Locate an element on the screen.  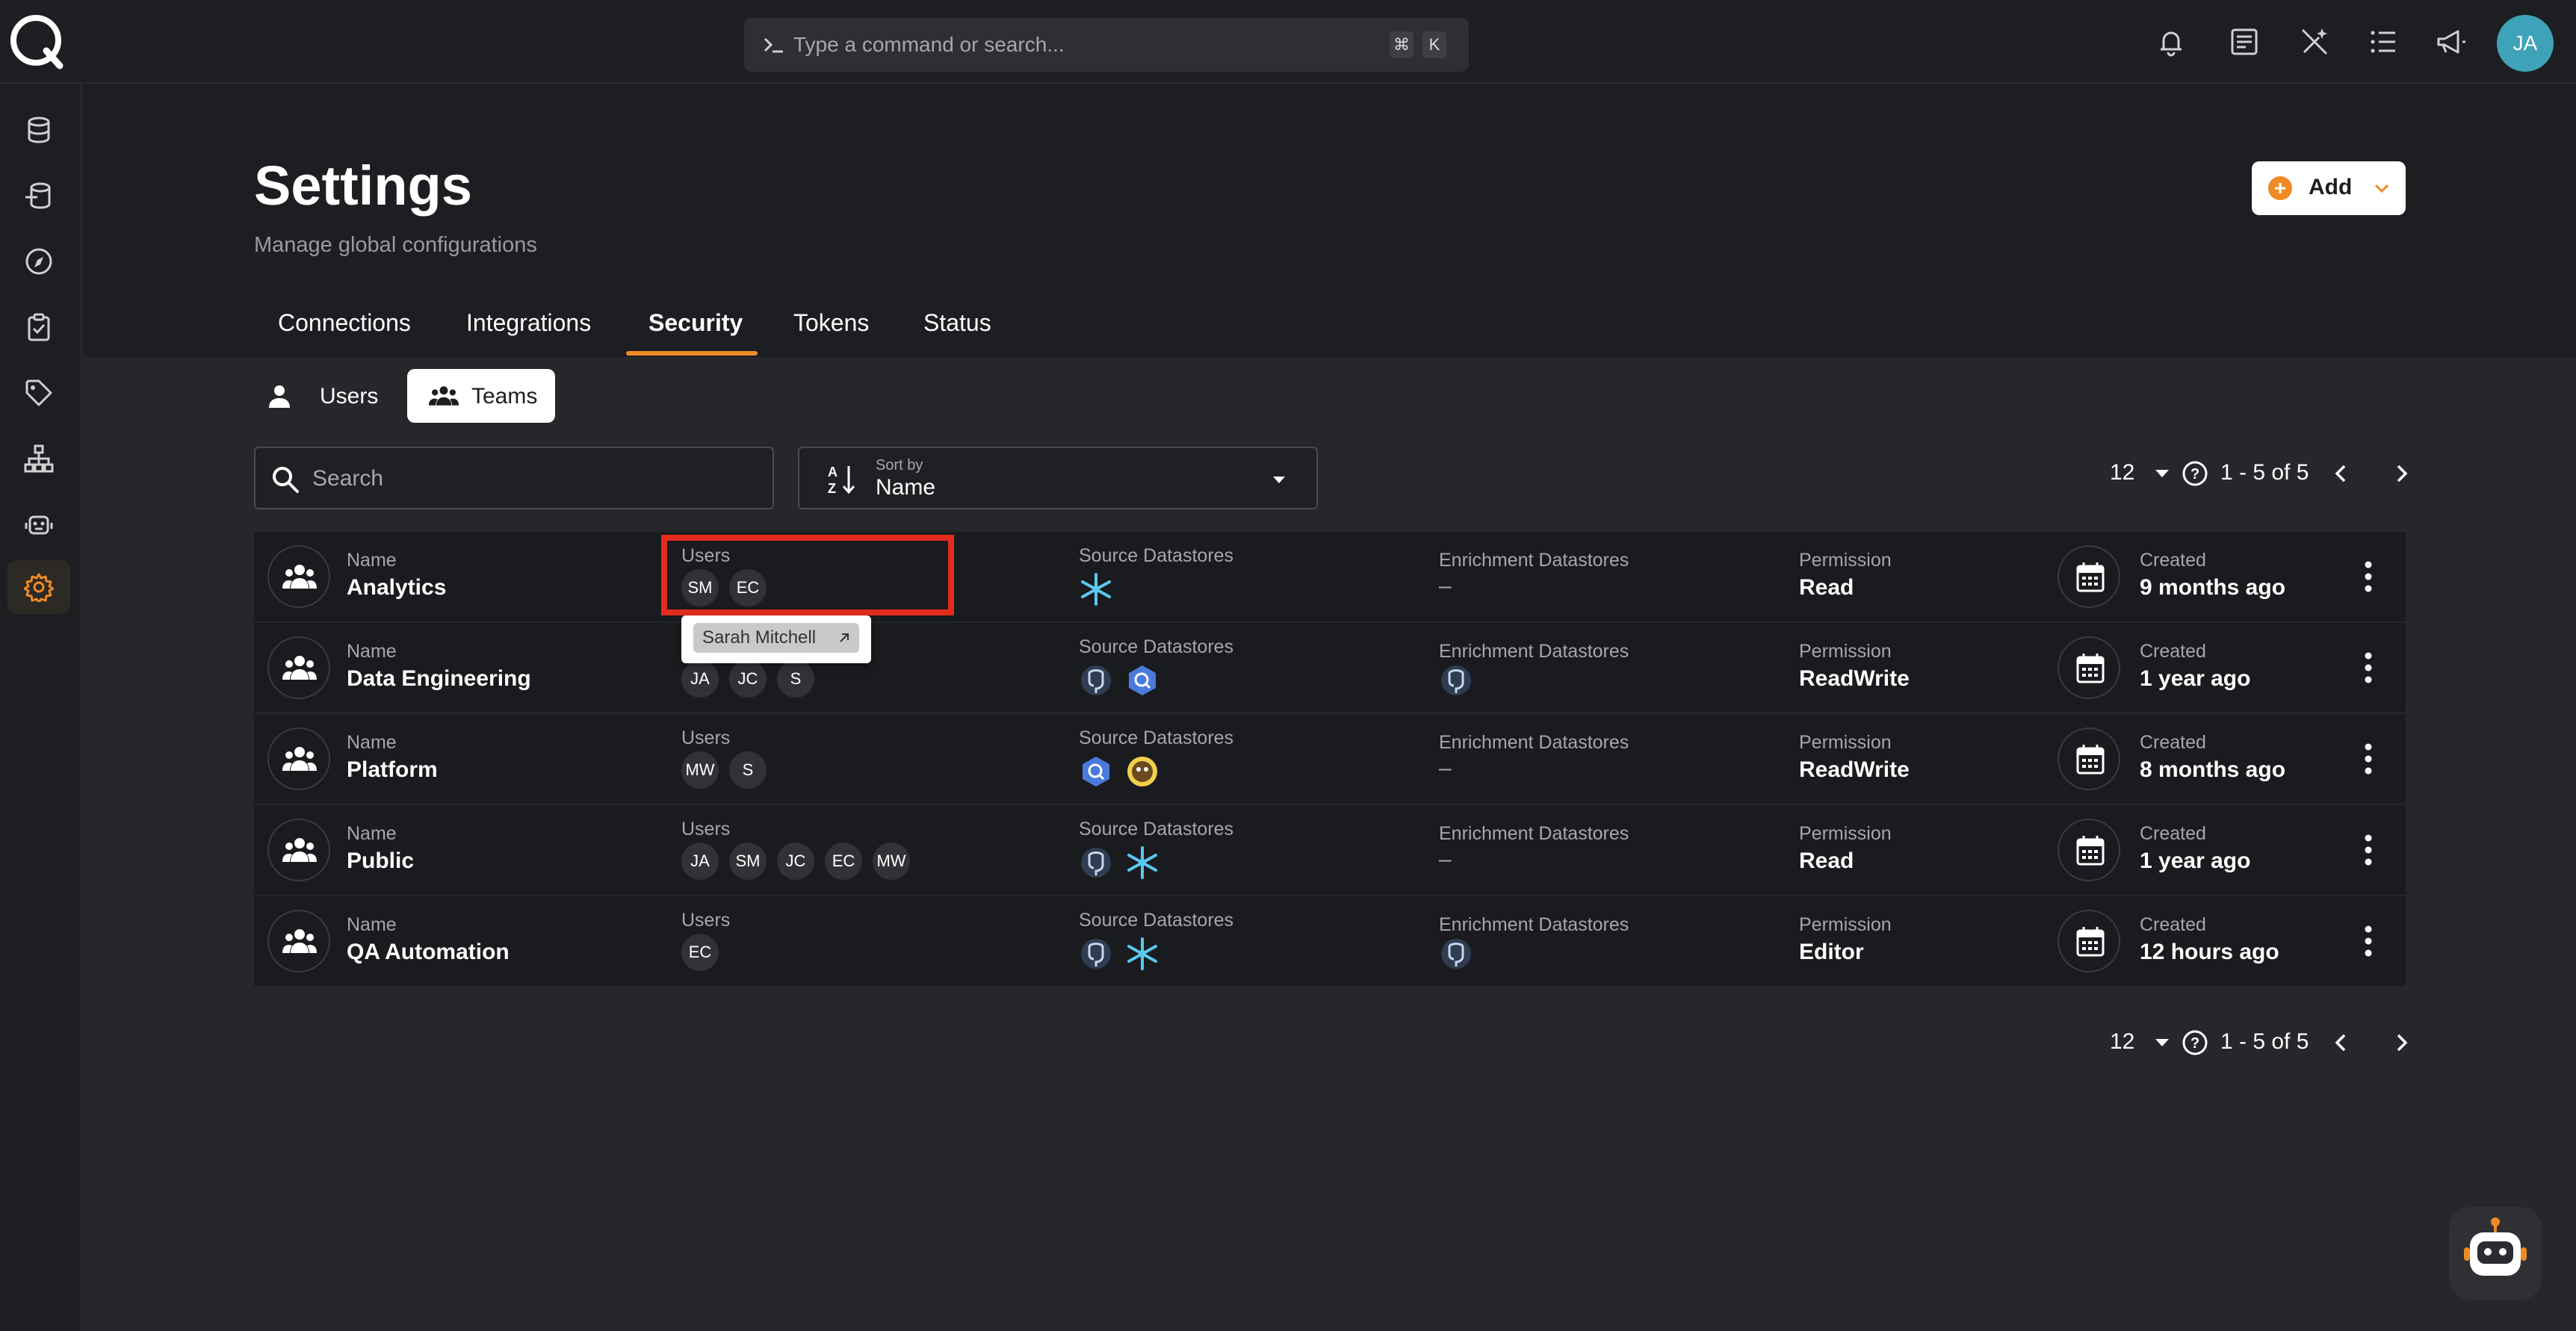
tooltip-user-name: Sarah Mitchell is located at coordinates (759, 637).